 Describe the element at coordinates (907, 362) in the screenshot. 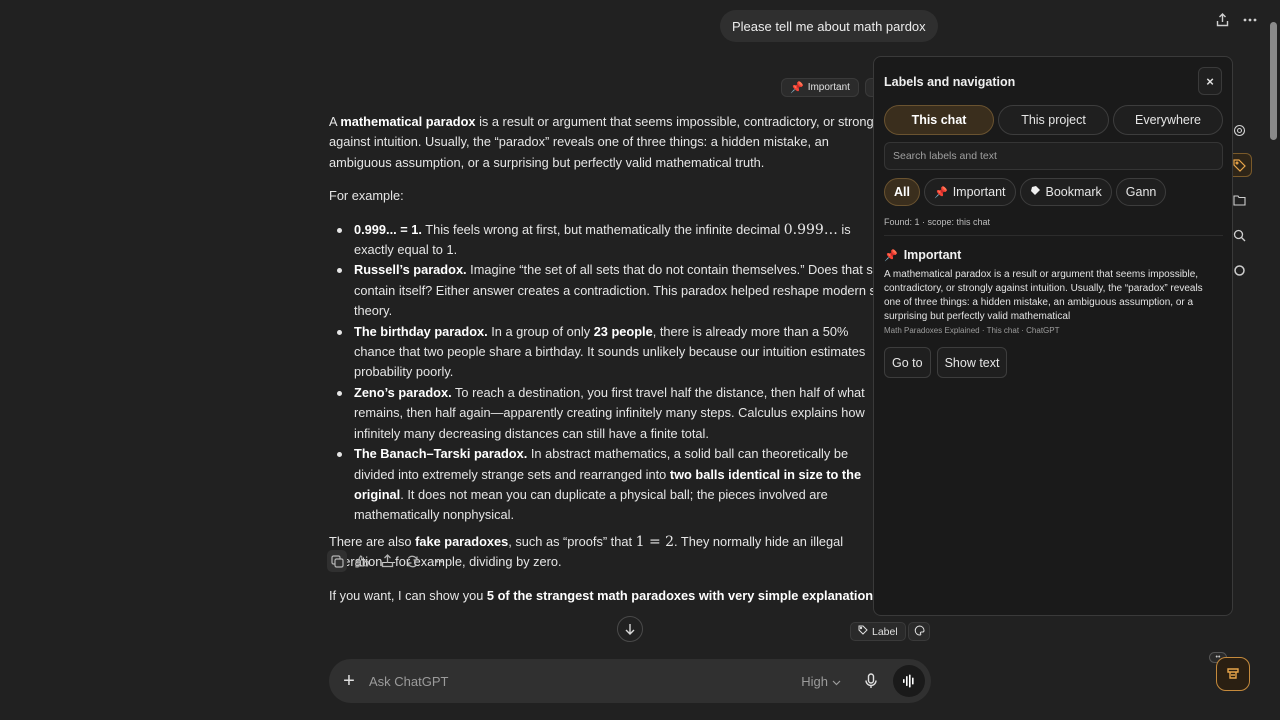

I see `go-to-button: Go to` at that location.